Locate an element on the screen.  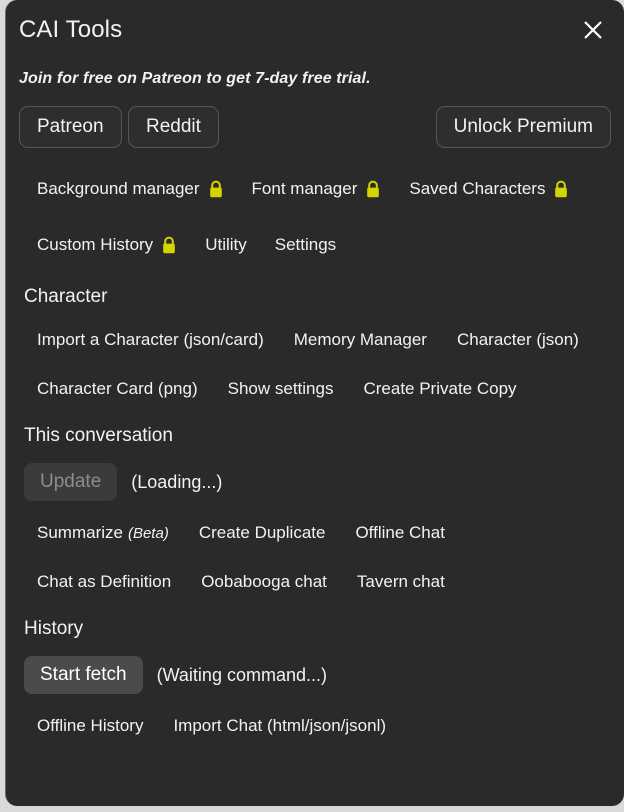
beta-badge: (Beta) is located at coordinates (148, 533).